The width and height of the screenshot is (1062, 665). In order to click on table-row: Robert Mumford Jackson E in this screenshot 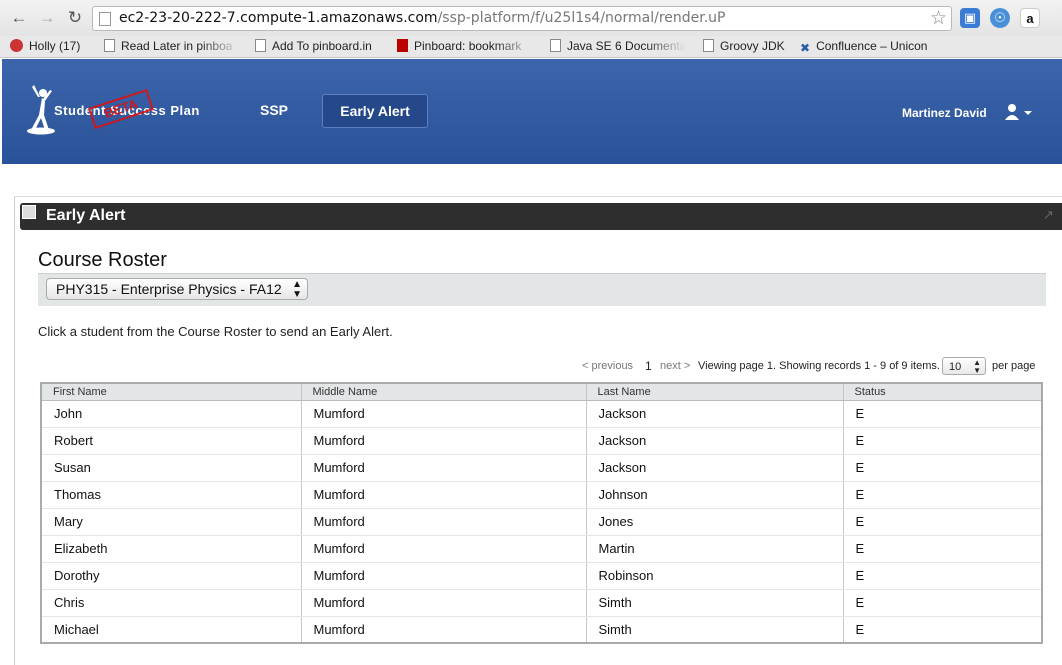, I will do `click(542, 441)`.